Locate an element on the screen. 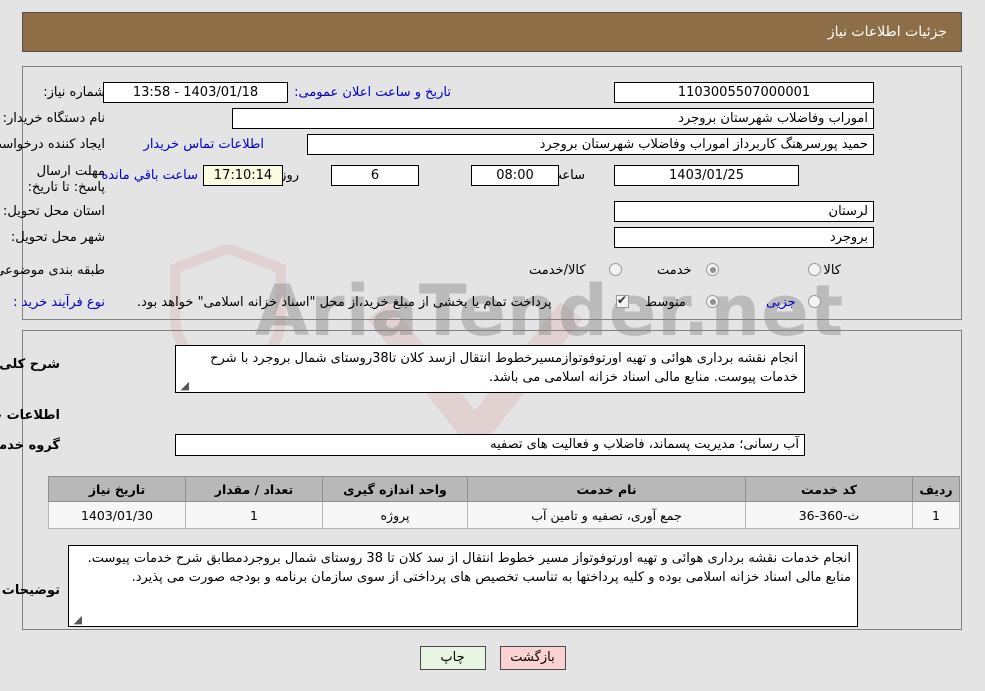 This screenshot has height=691, width=985. requester-label: ایجاد کننده درخواست: is located at coordinates (52, 144).